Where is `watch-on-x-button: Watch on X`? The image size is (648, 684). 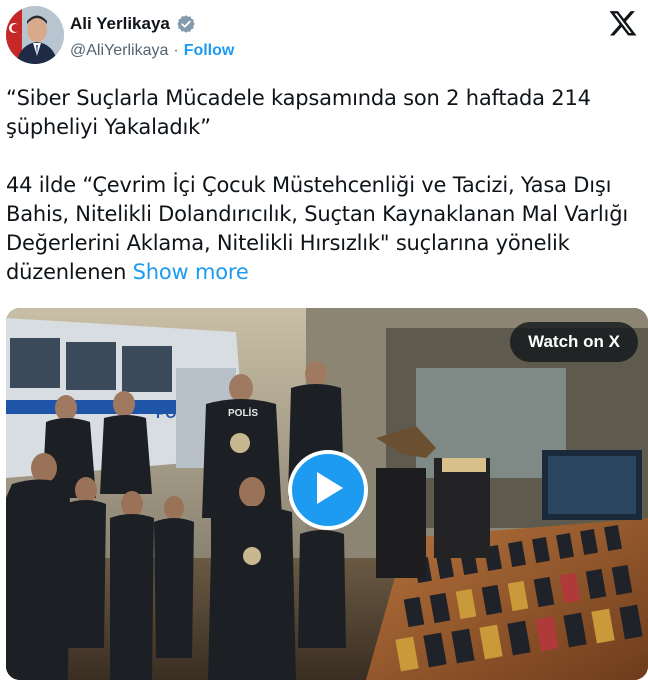 watch-on-x-button: Watch on X is located at coordinates (574, 342).